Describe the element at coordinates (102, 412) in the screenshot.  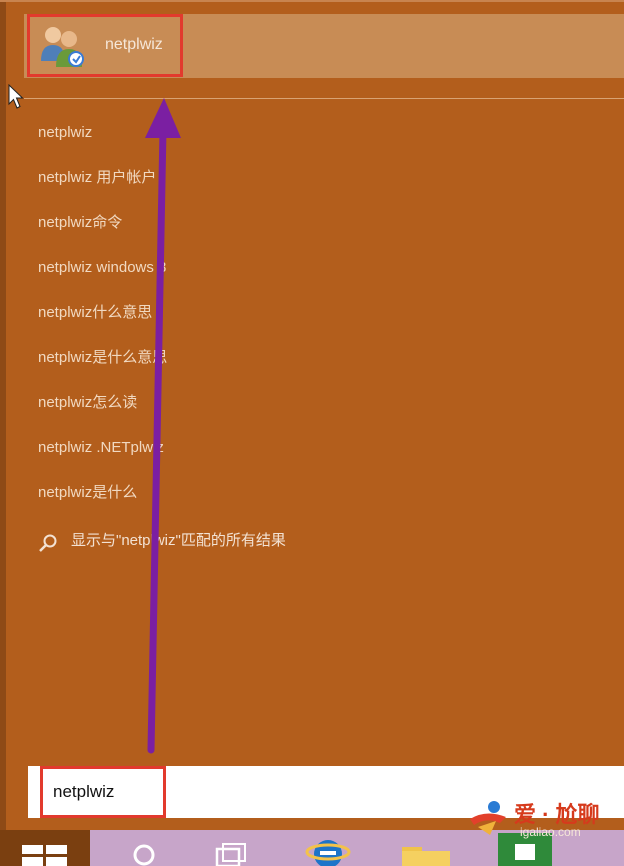
I see `suggestion-item: netplwiz怎么读` at that location.